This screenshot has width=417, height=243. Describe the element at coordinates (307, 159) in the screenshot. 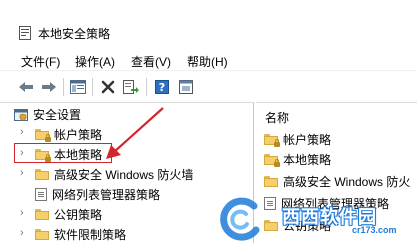

I see `list-item-label: 本地策略` at that location.